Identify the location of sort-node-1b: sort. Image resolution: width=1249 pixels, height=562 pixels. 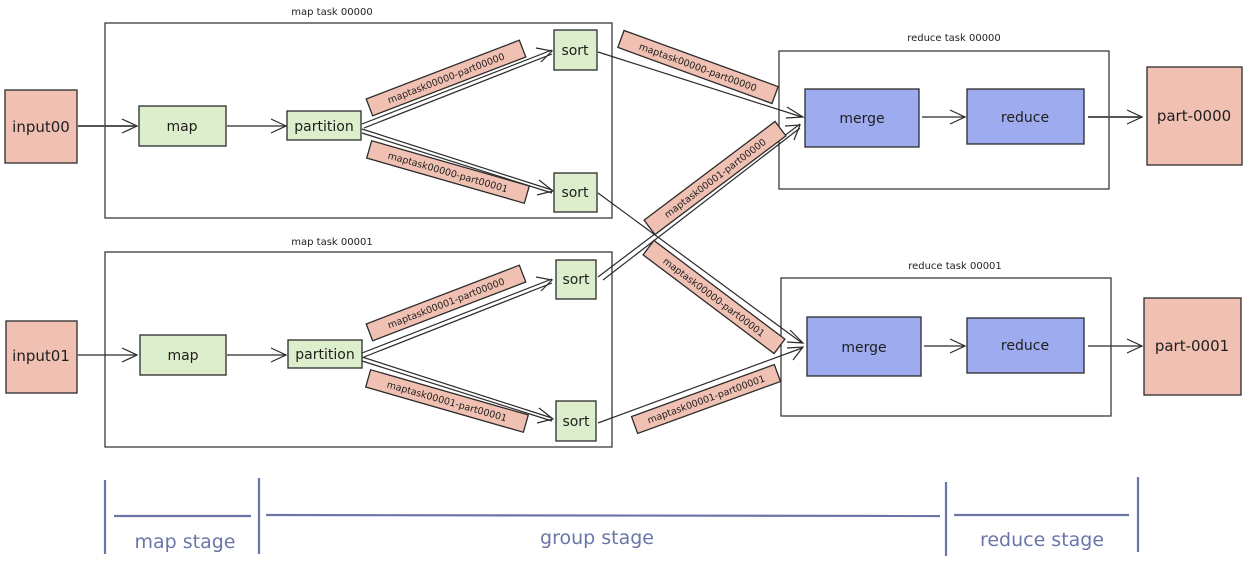
(576, 421).